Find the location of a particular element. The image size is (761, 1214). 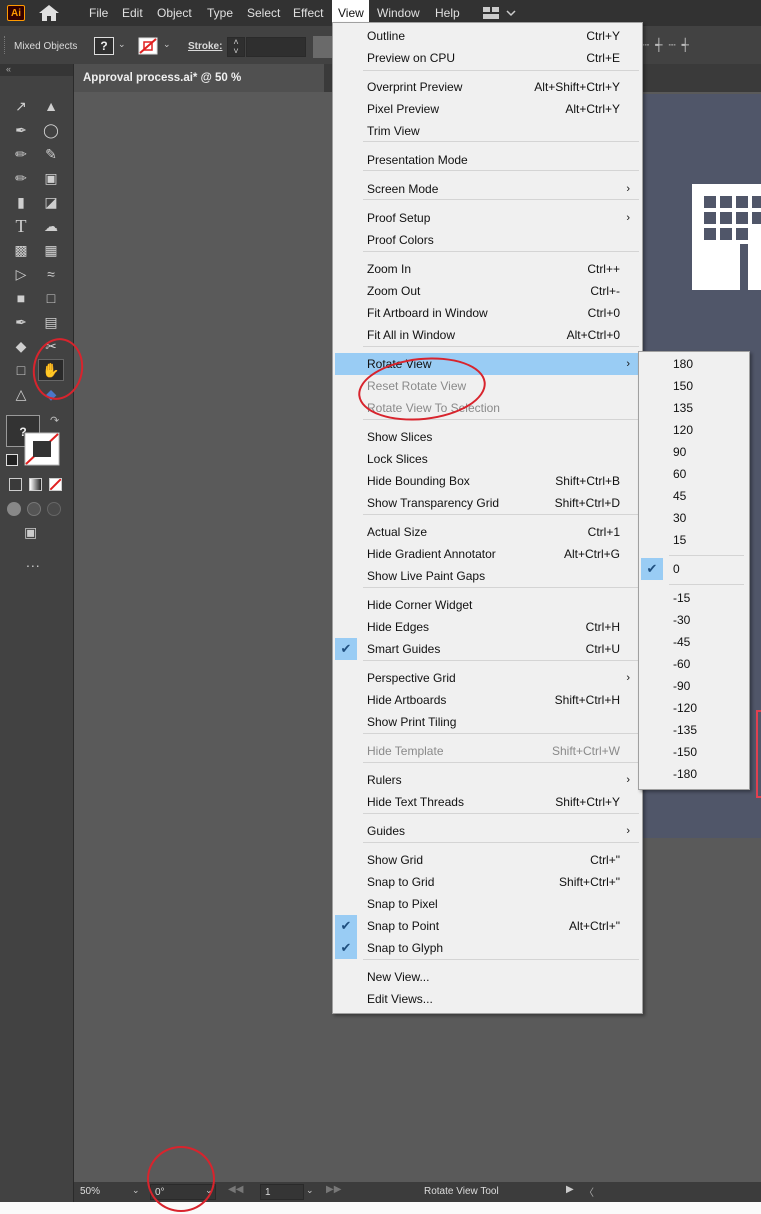

menu-item-pixel-preview: Pixel Preview Alt+Ctrl+Y is located at coordinates (486, 109).